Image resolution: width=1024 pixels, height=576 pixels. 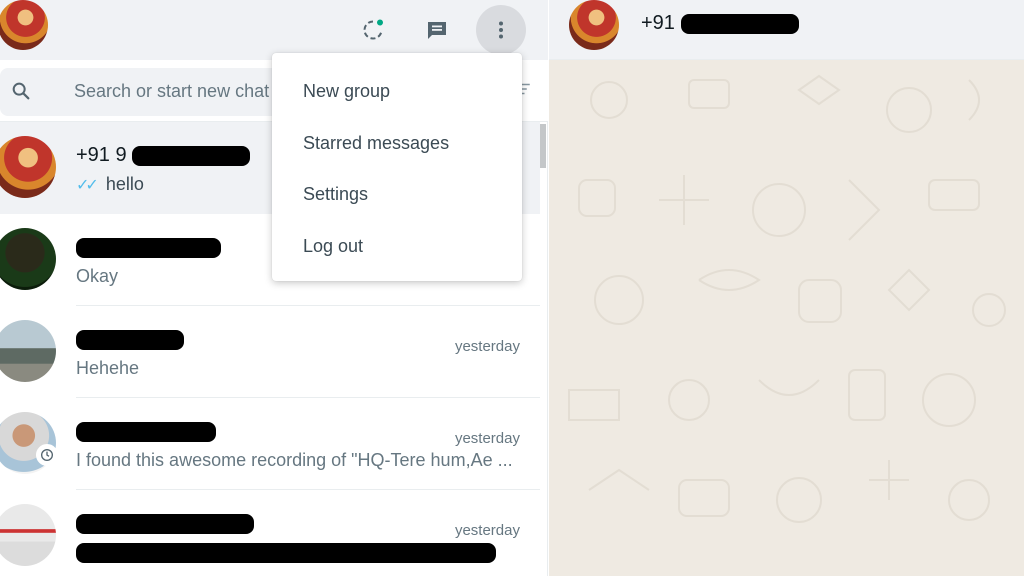 I want to click on message-square-icon, so click(x=437, y=30).